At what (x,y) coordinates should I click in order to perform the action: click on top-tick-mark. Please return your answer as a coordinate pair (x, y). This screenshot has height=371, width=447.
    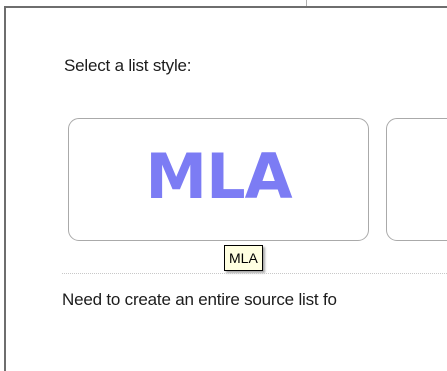
    Looking at the image, I should click on (306, 3).